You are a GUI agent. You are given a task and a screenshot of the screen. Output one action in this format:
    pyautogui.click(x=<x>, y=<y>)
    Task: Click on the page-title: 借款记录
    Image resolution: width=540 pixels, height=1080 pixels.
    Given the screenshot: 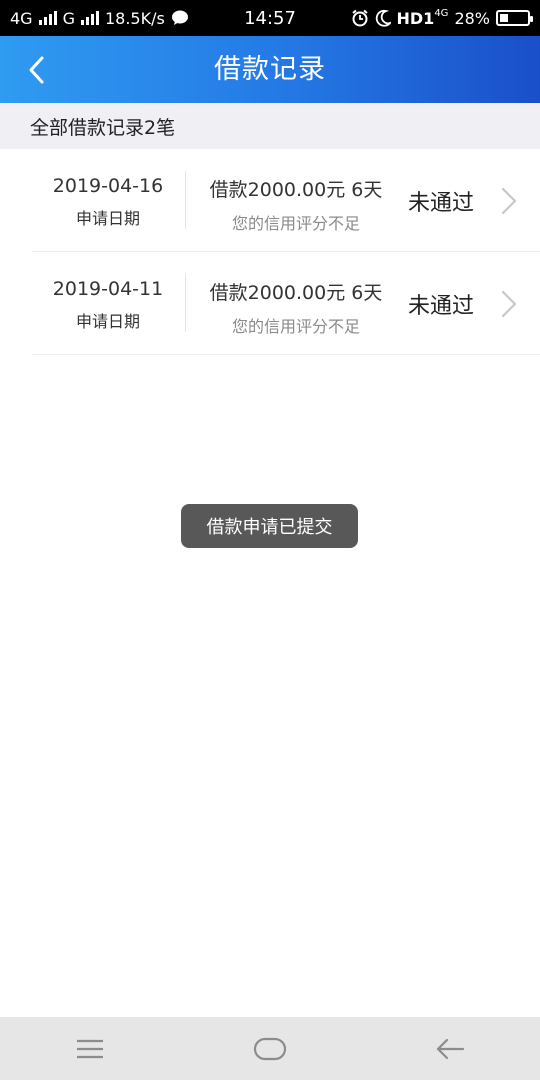 What is the action you would take?
    pyautogui.click(x=270, y=69)
    